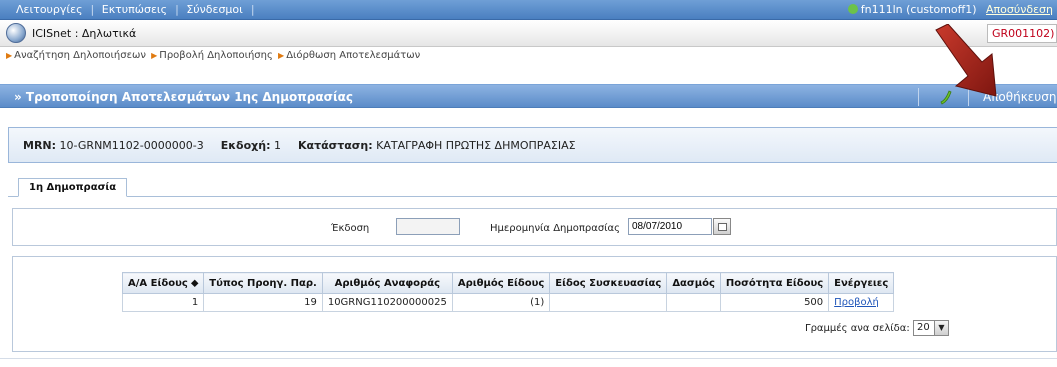  What do you see at coordinates (608, 302) in the screenshot?
I see `cell-package` at bounding box center [608, 302].